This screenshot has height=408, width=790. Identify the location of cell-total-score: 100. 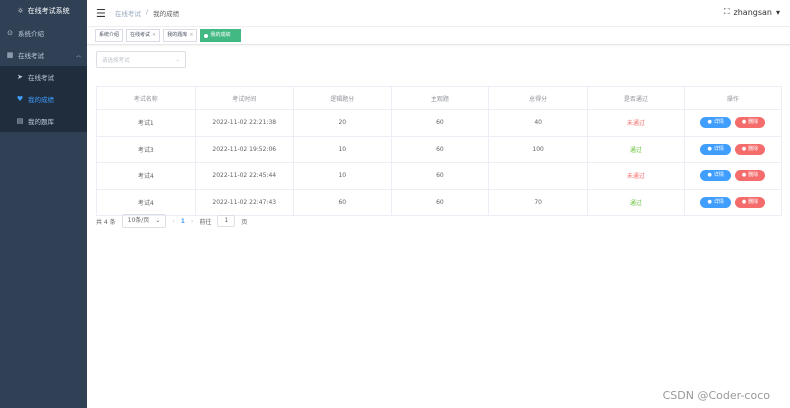
(538, 149).